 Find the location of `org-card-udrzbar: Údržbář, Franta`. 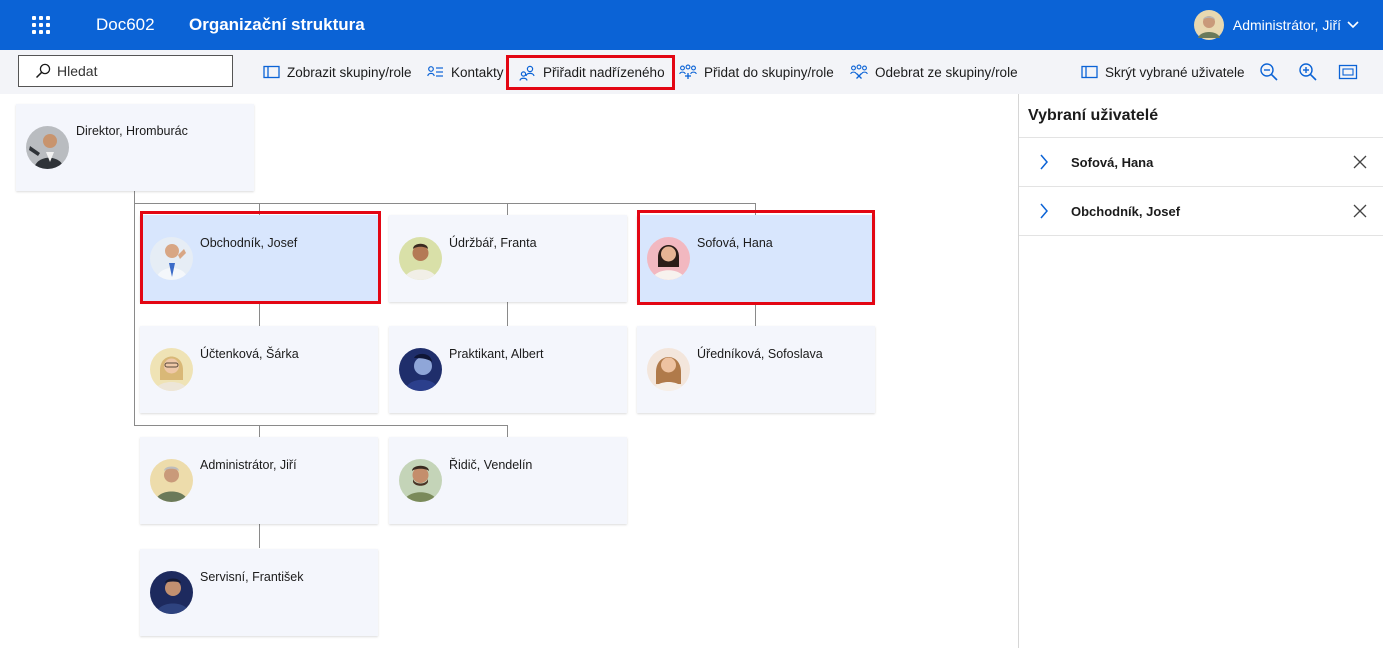

org-card-udrzbar: Údržbář, Franta is located at coordinates (508, 258).